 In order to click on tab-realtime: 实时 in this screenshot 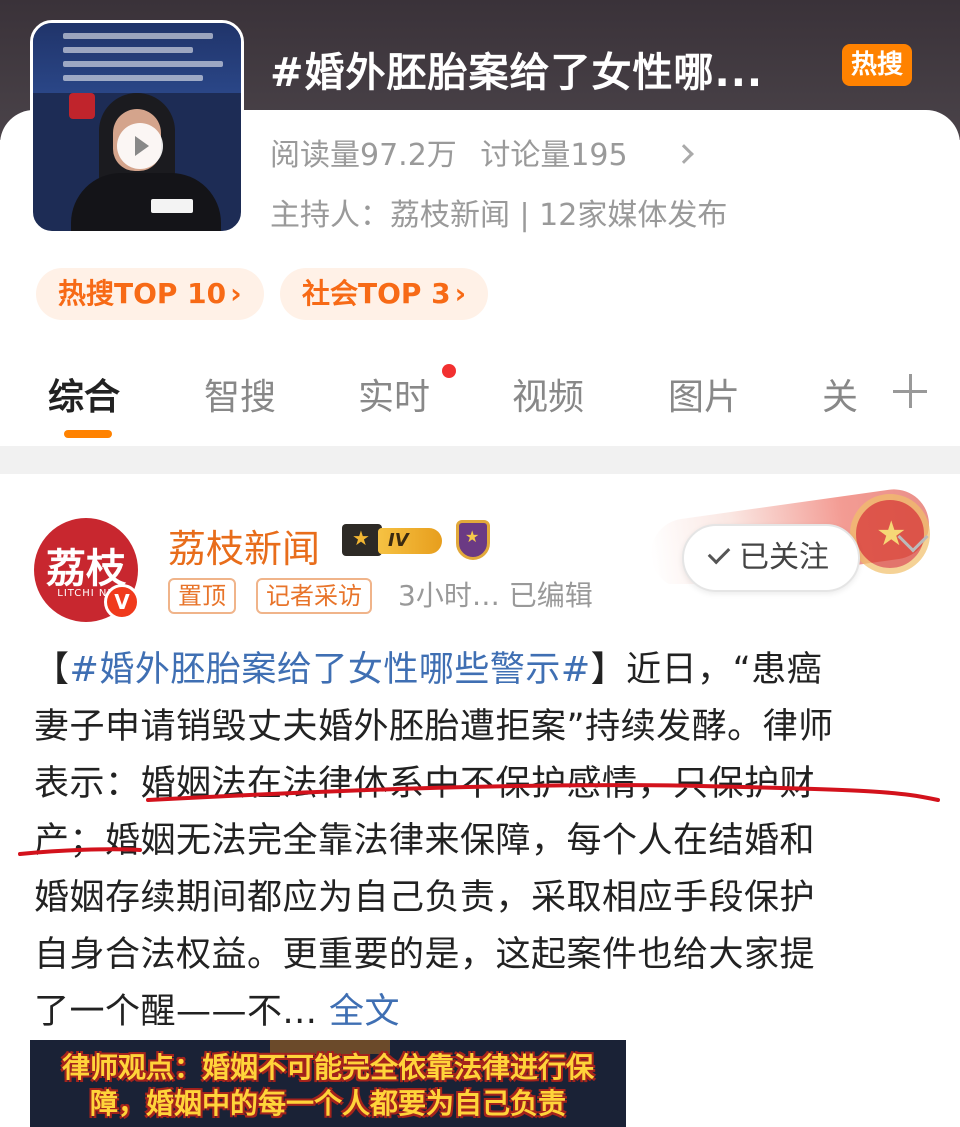, I will do `click(394, 394)`.